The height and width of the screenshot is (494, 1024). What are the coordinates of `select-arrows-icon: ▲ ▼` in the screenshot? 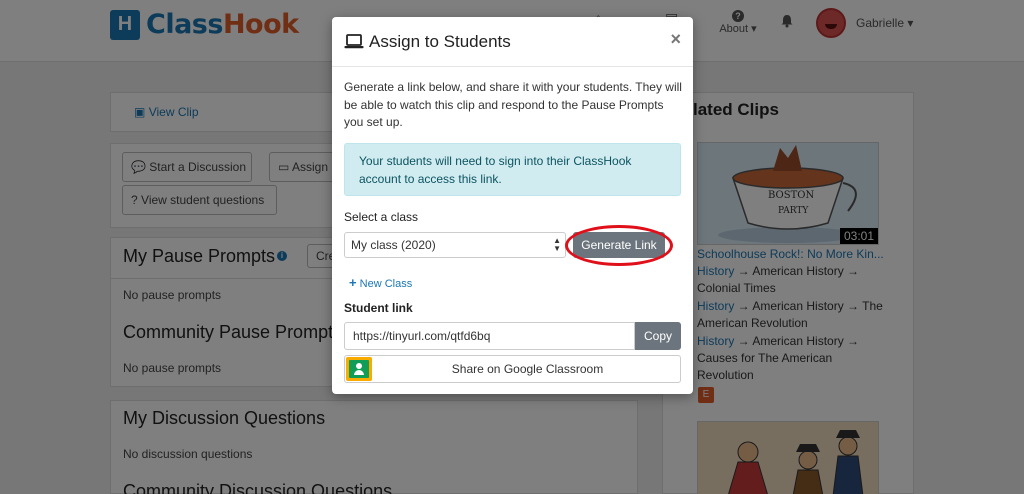 It's located at (557, 244).